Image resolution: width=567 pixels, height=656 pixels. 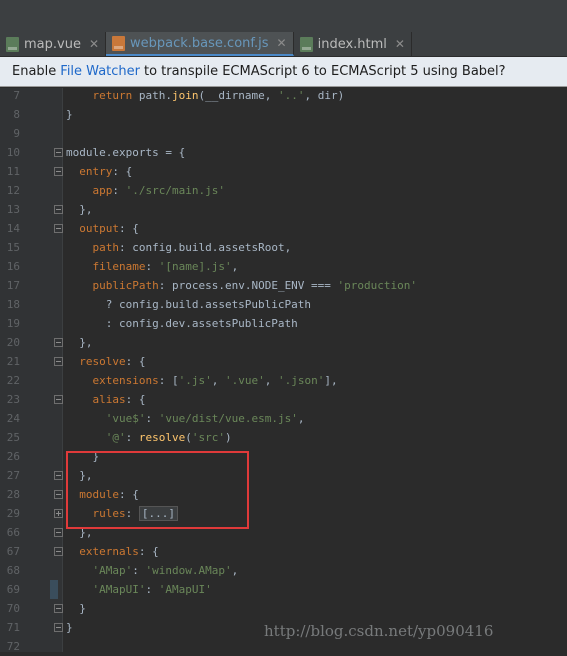 I want to click on fold-expand-icon, so click(x=58, y=513).